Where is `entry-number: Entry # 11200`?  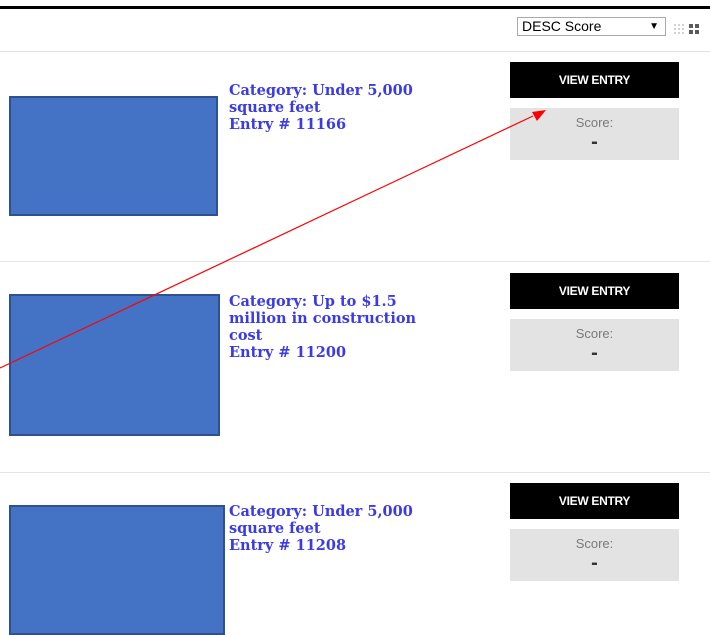
entry-number: Entry # 11200 is located at coordinates (288, 352).